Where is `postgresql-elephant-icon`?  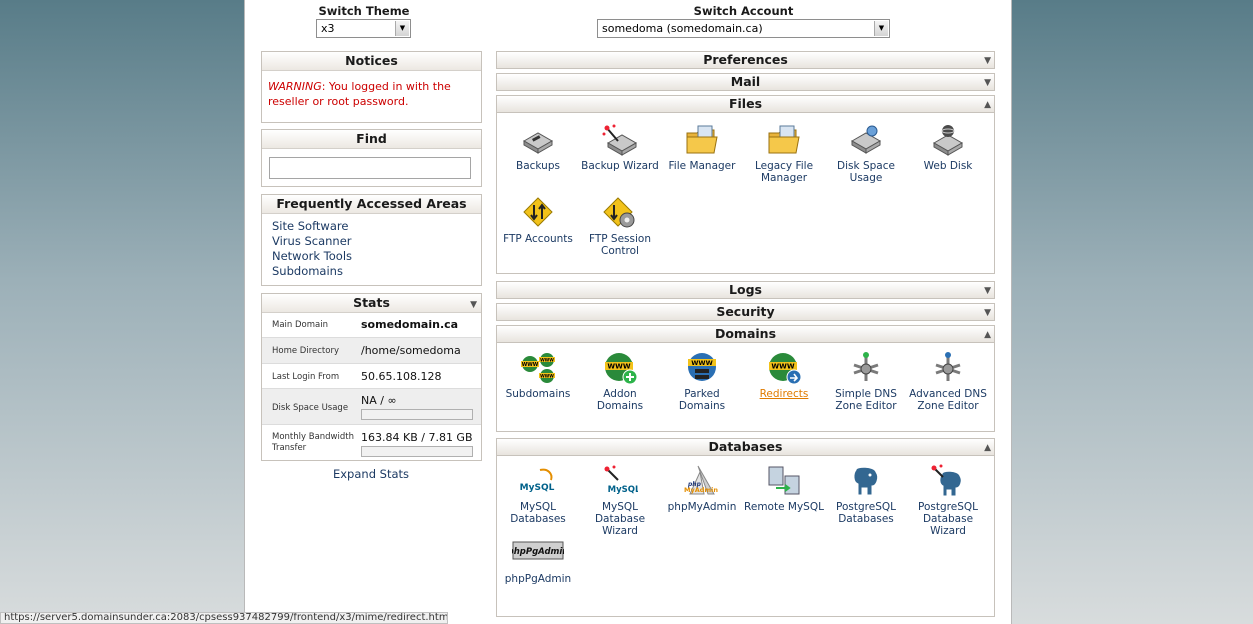
postgresql-elephant-icon is located at coordinates (866, 481).